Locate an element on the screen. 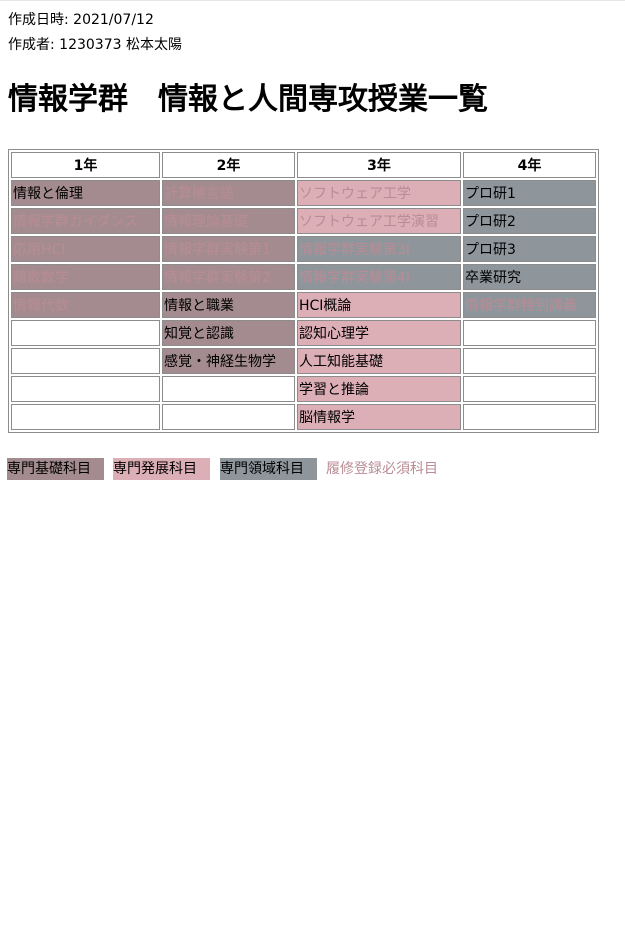 This screenshot has width=625, height=939. table-row: 知覚と認識 認知心理学 is located at coordinates (303, 333).